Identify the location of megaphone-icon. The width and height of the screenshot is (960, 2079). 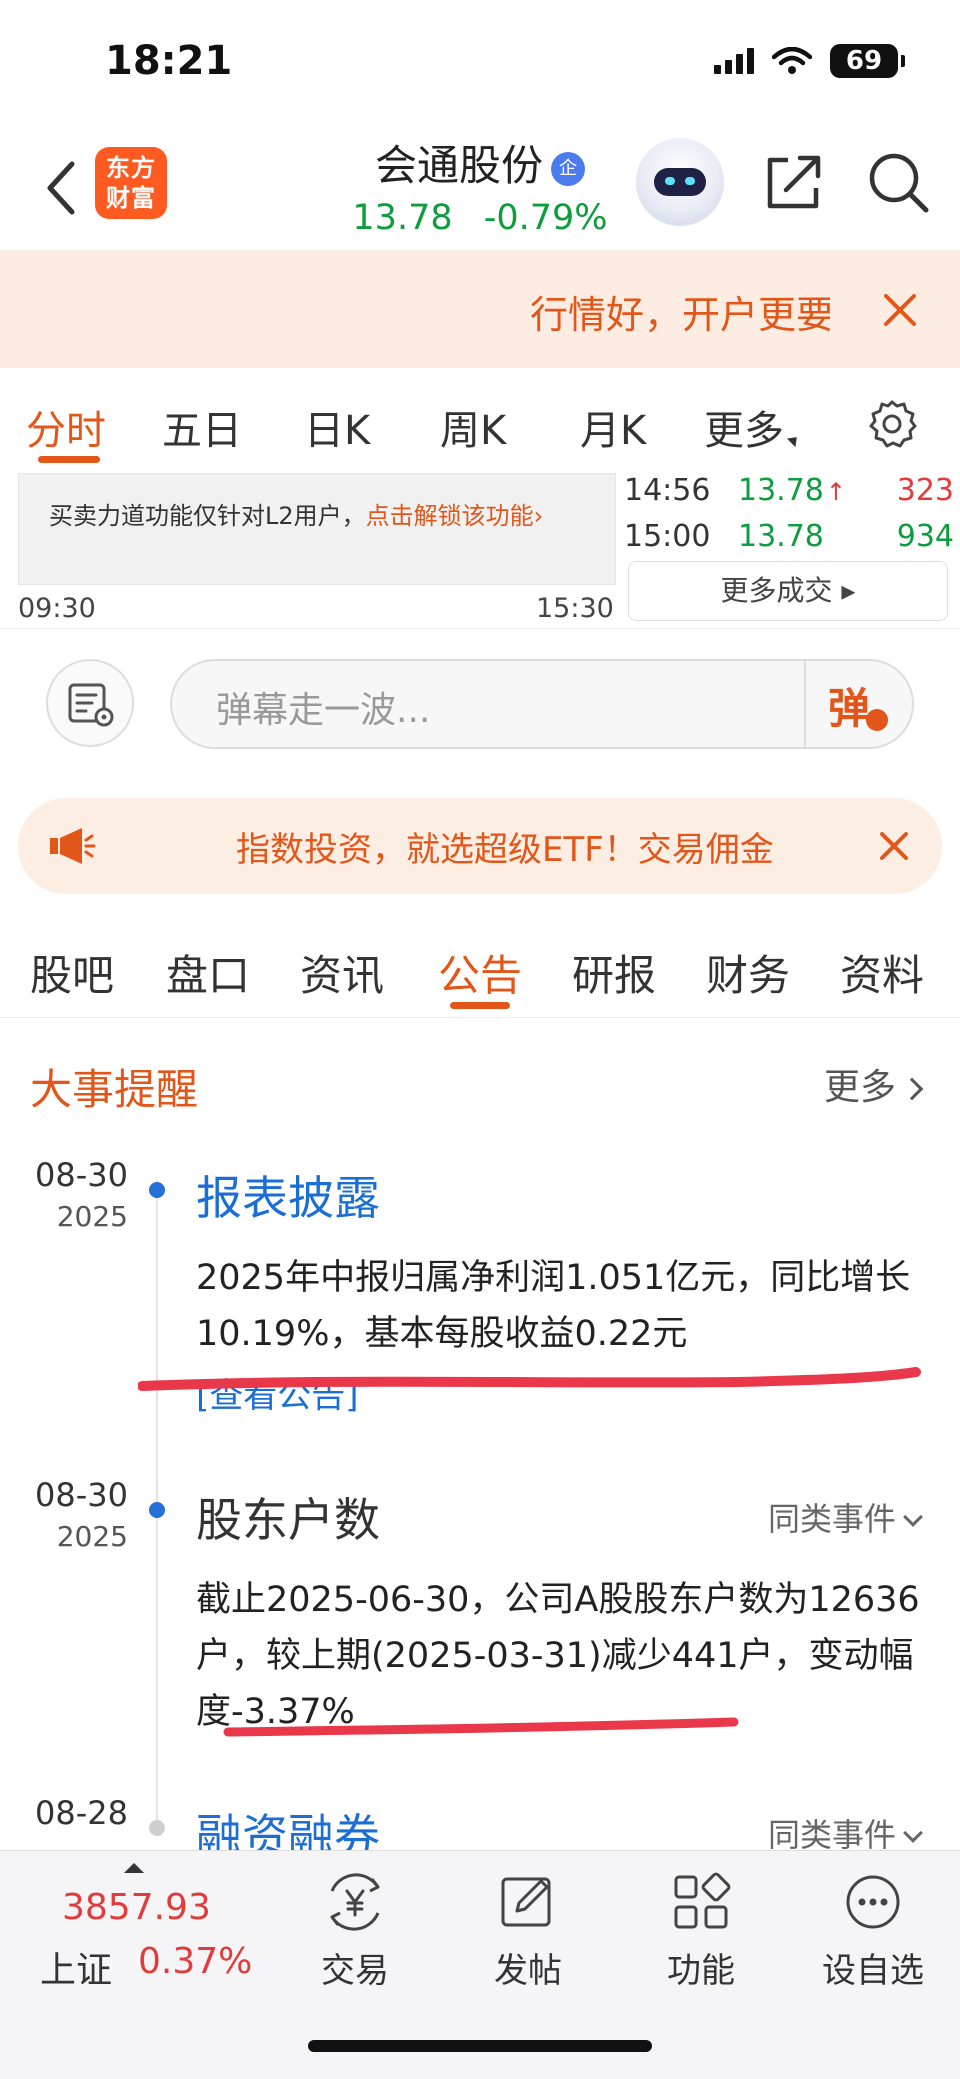
(73, 846).